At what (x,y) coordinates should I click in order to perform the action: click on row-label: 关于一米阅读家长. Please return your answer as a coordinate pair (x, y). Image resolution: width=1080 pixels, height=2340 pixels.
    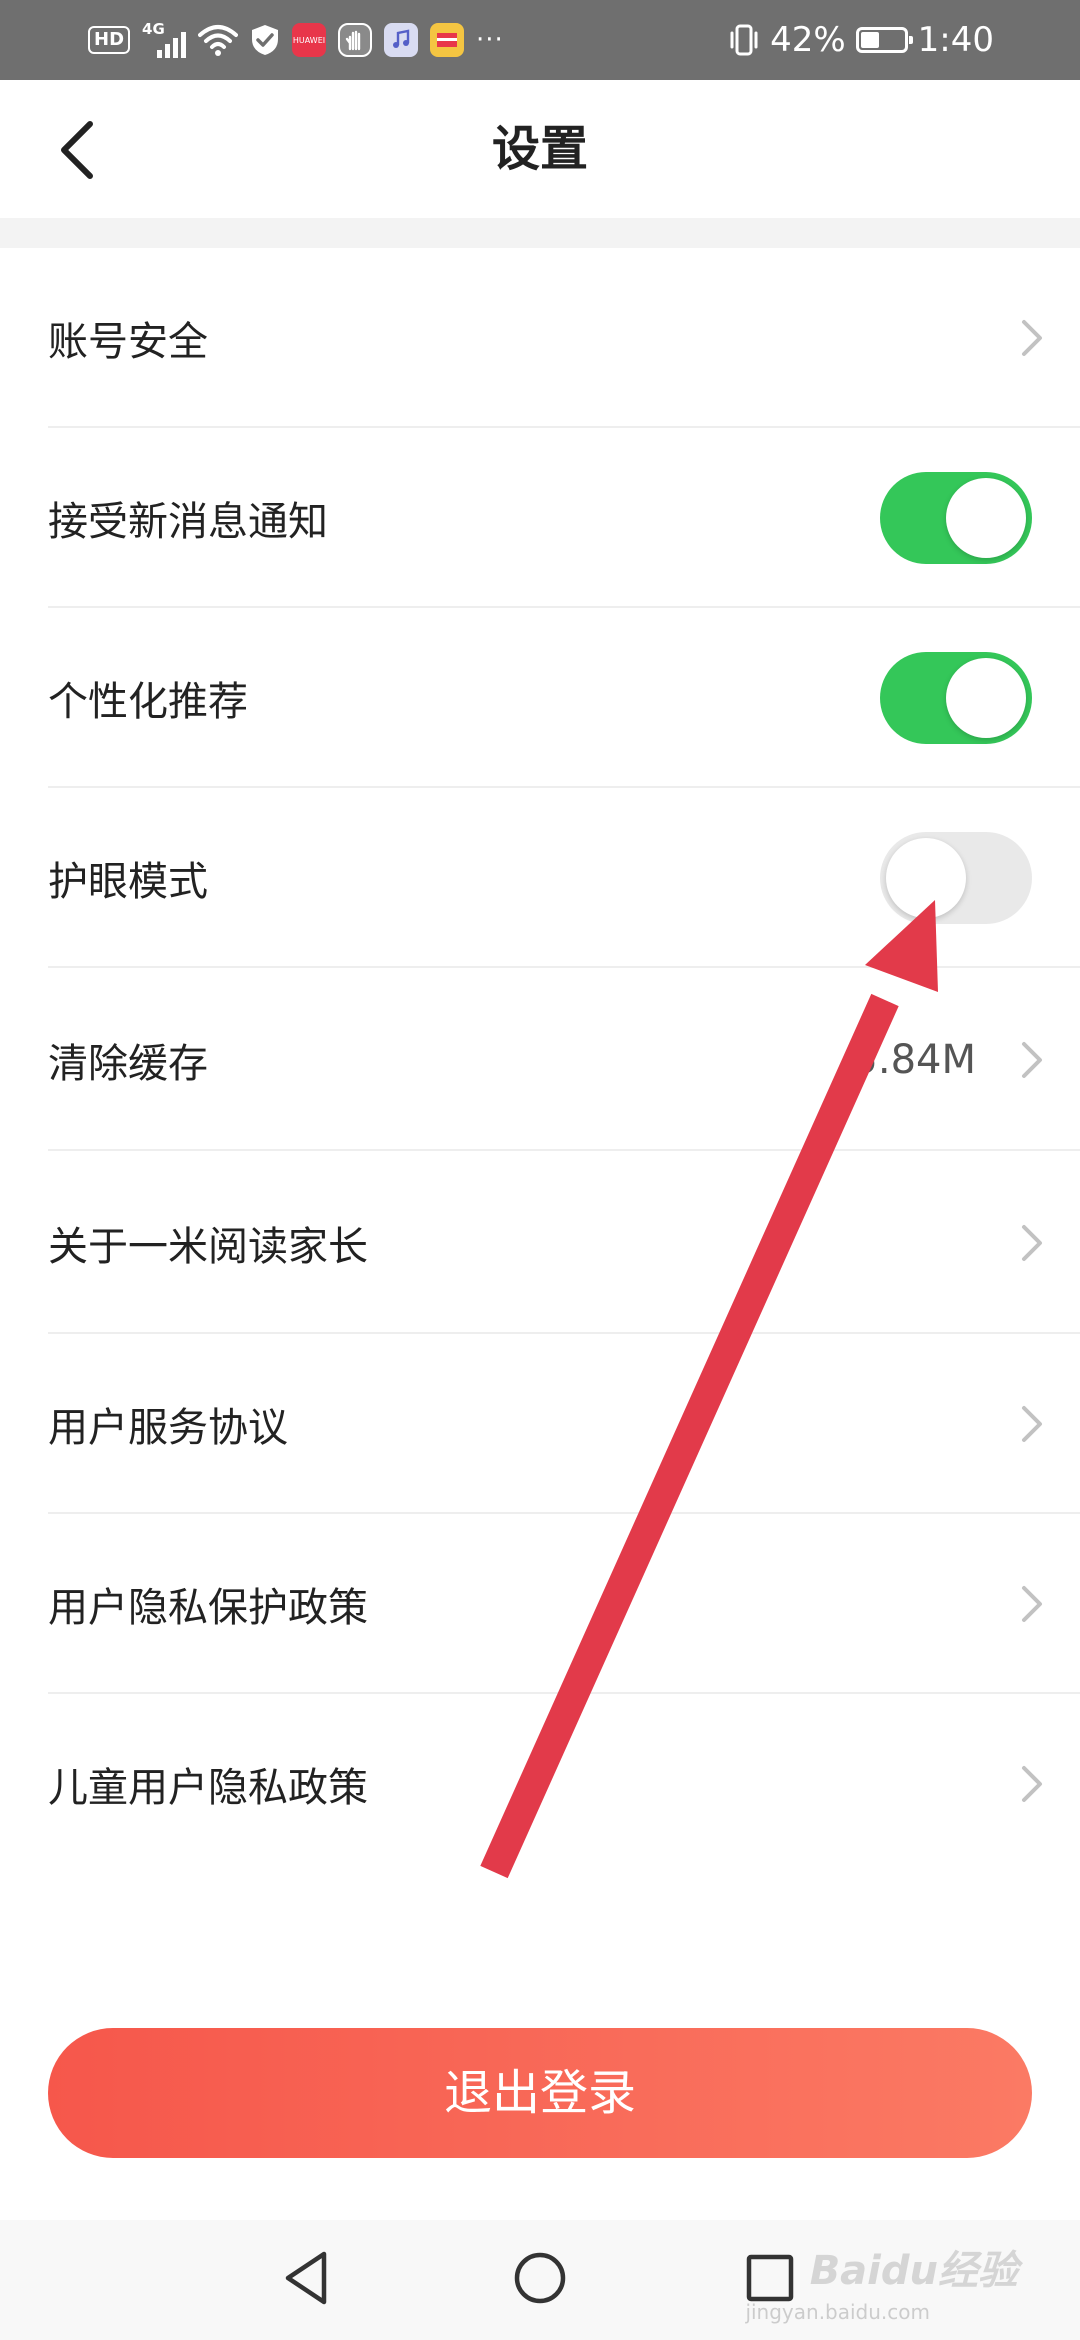
    Looking at the image, I should click on (208, 1246).